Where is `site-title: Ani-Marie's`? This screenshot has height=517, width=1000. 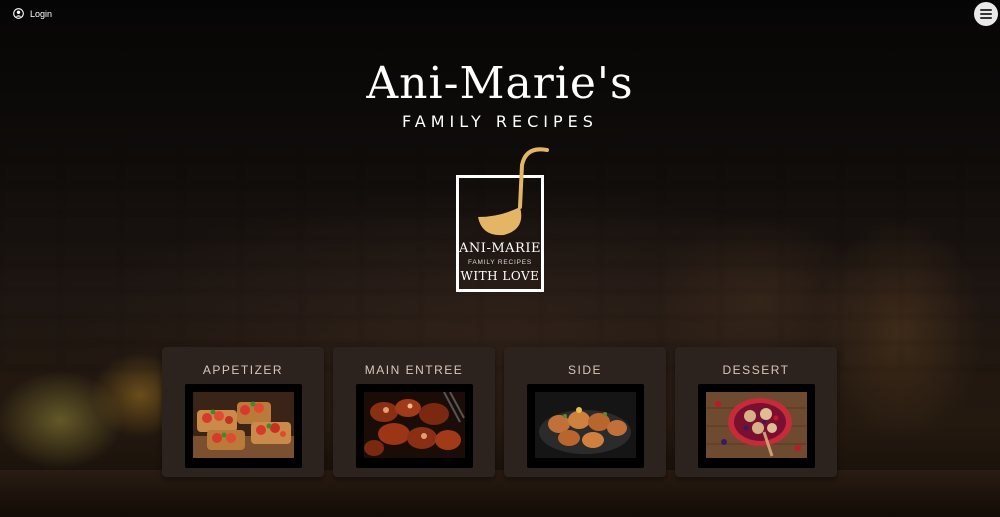 site-title: Ani-Marie's is located at coordinates (500, 83).